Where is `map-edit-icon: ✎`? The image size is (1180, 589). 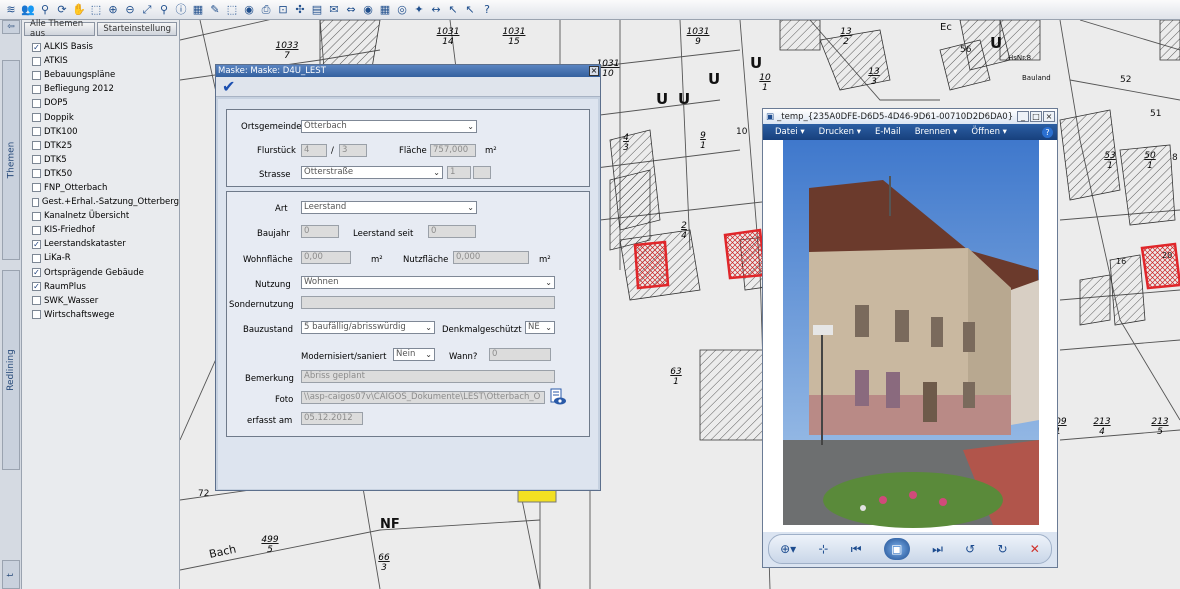 map-edit-icon: ✎ is located at coordinates (215, 10).